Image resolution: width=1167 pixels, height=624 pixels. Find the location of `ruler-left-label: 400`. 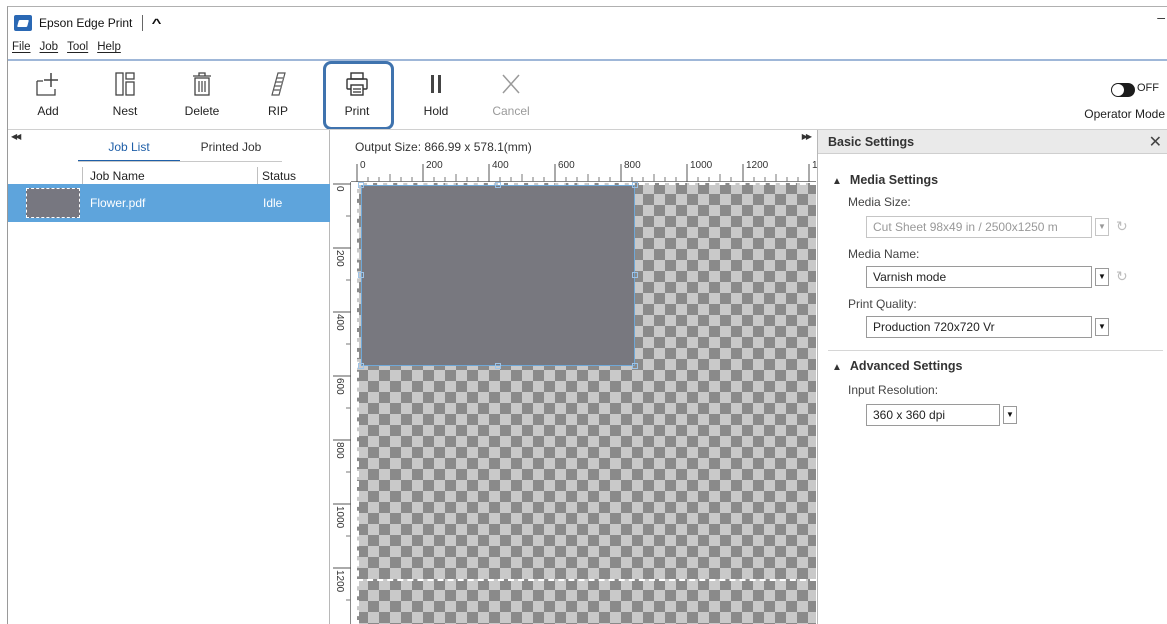

ruler-left-label: 400 is located at coordinates (339, 322).